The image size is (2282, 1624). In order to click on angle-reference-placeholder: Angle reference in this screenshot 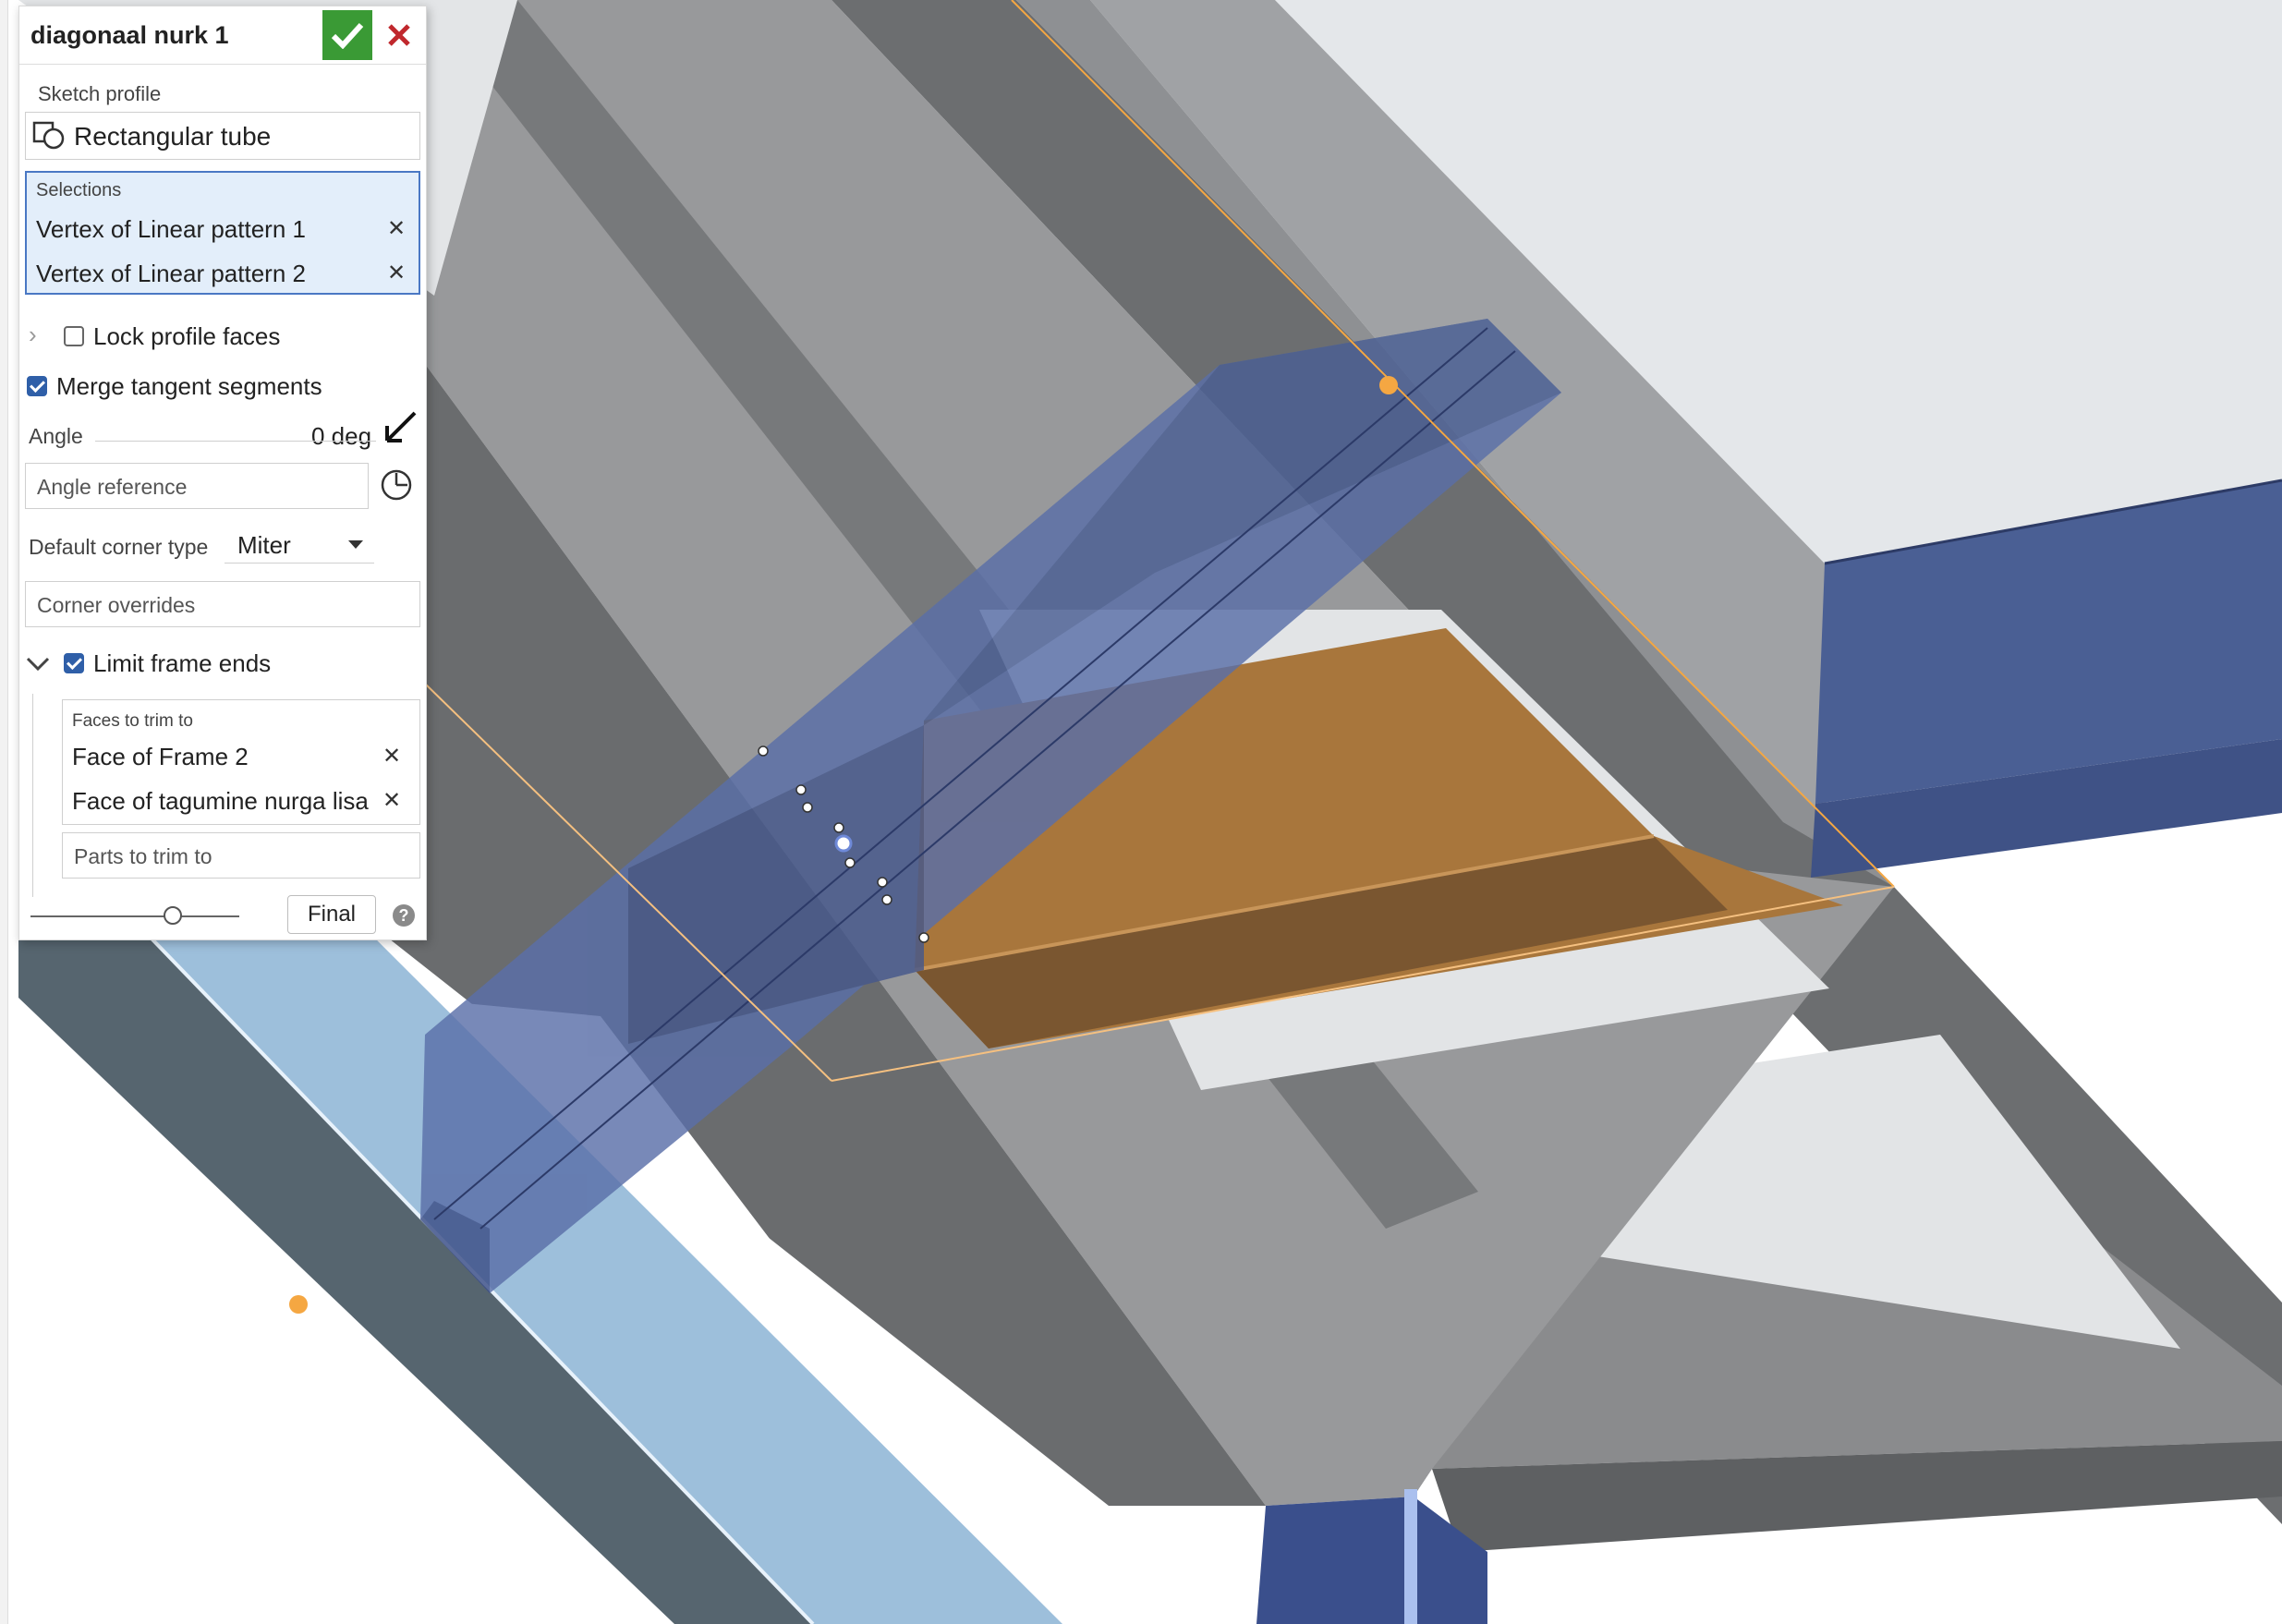, I will do `click(112, 487)`.